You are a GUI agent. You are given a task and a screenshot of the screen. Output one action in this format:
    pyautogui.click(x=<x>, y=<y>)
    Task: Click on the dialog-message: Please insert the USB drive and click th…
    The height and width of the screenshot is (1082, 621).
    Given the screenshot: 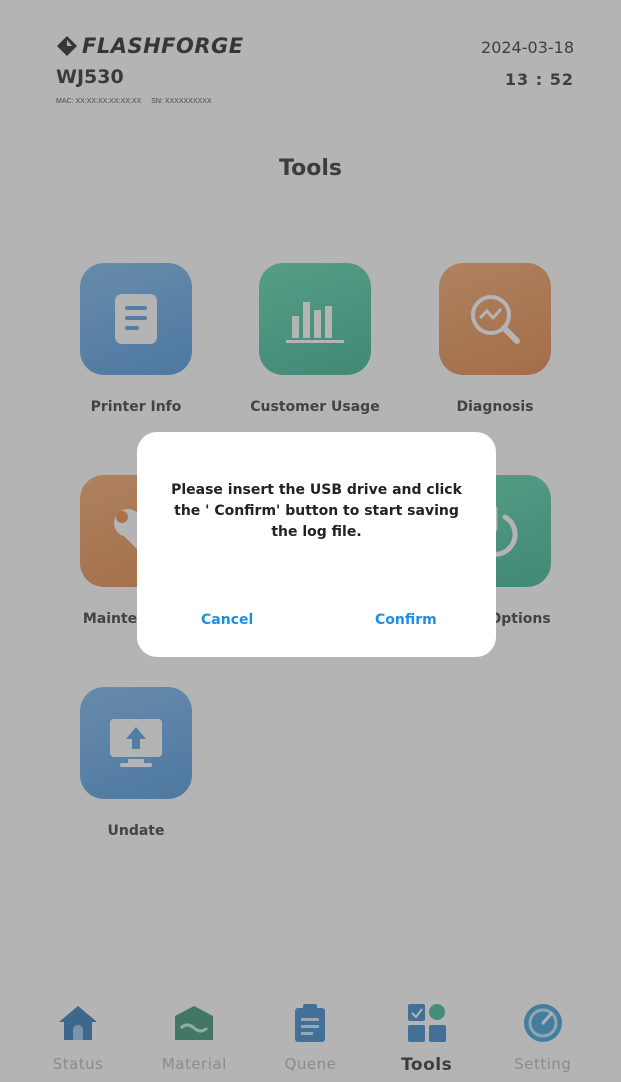 What is the action you would take?
    pyautogui.click(x=316, y=511)
    